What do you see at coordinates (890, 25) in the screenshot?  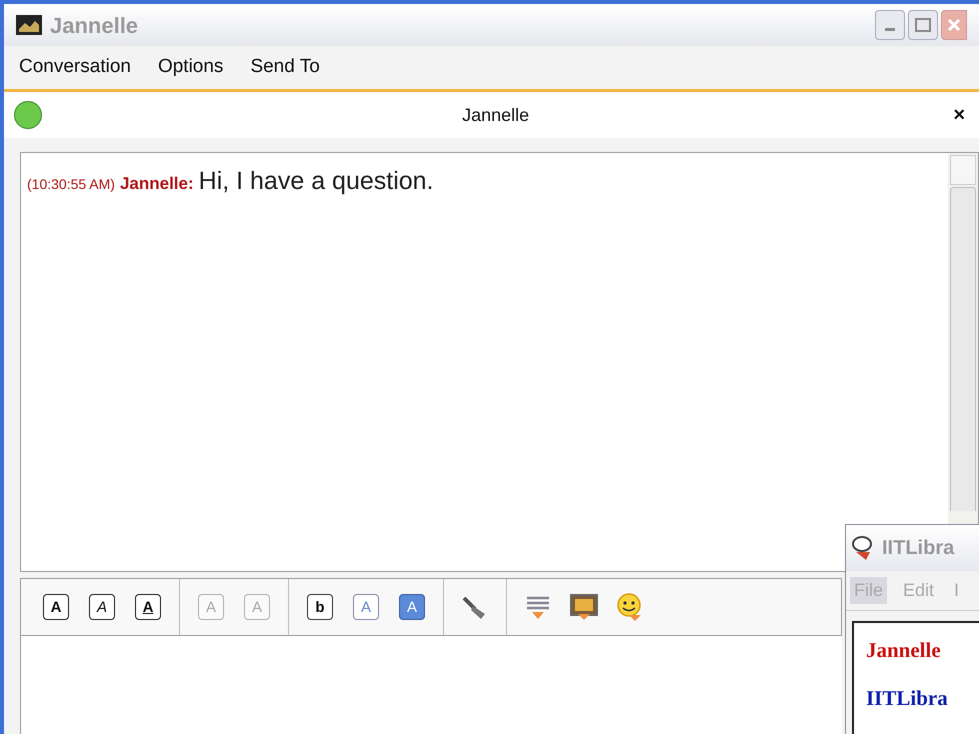 I see `minimize-button` at bounding box center [890, 25].